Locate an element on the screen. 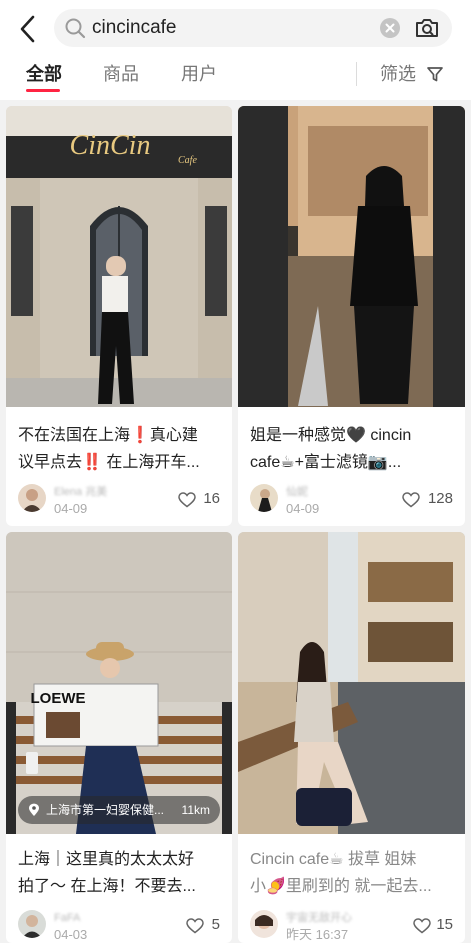  top-bar: cincincafe 全部 商品 用户 筛选 is located at coordinates (235, 50).